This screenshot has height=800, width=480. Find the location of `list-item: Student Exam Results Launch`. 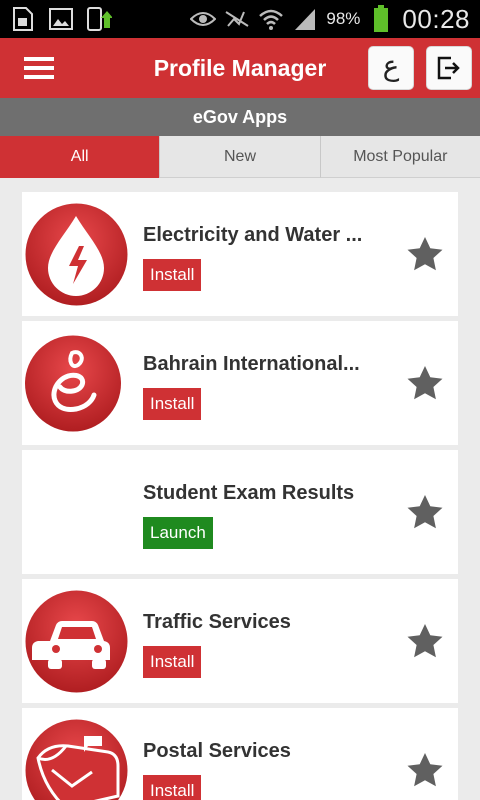

list-item: Student Exam Results Launch is located at coordinates (240, 512).